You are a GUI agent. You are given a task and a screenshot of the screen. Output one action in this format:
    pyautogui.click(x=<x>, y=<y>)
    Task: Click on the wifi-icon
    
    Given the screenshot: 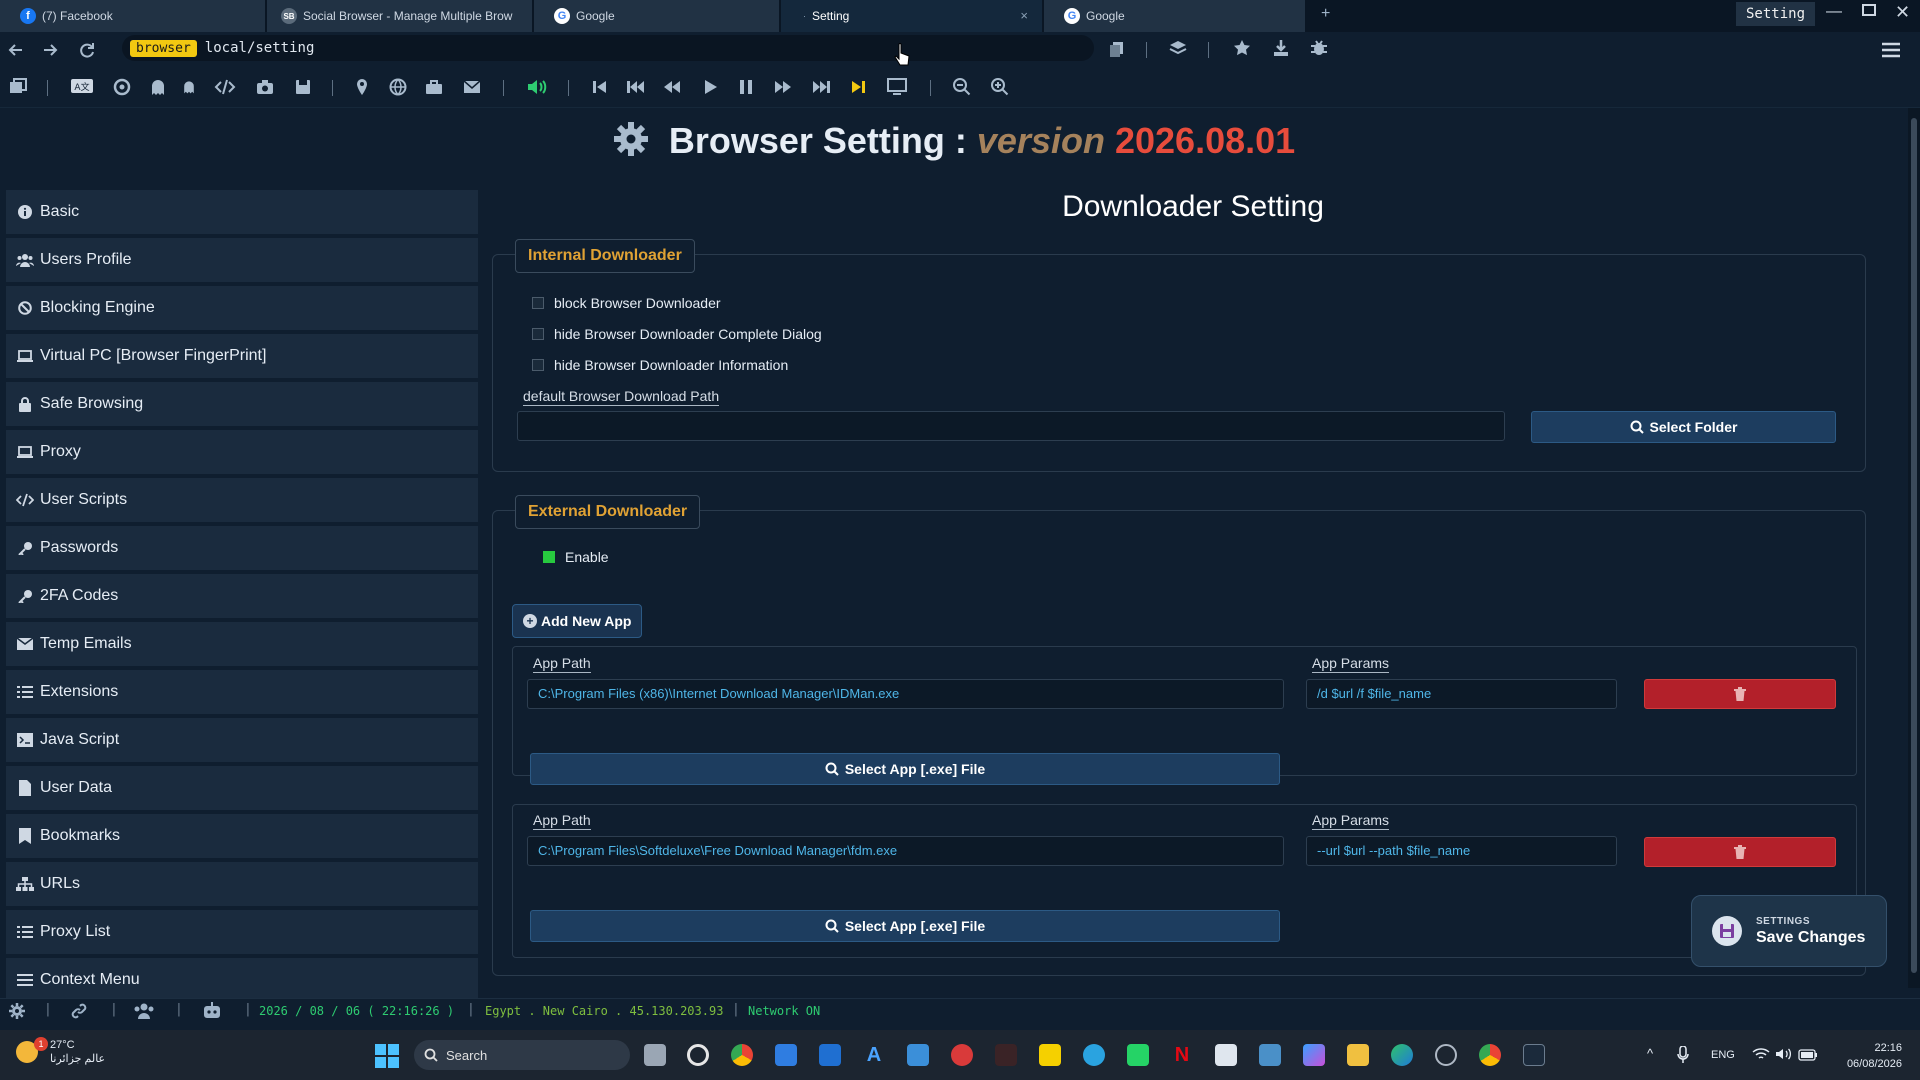 What is the action you would take?
    pyautogui.click(x=1761, y=1055)
    